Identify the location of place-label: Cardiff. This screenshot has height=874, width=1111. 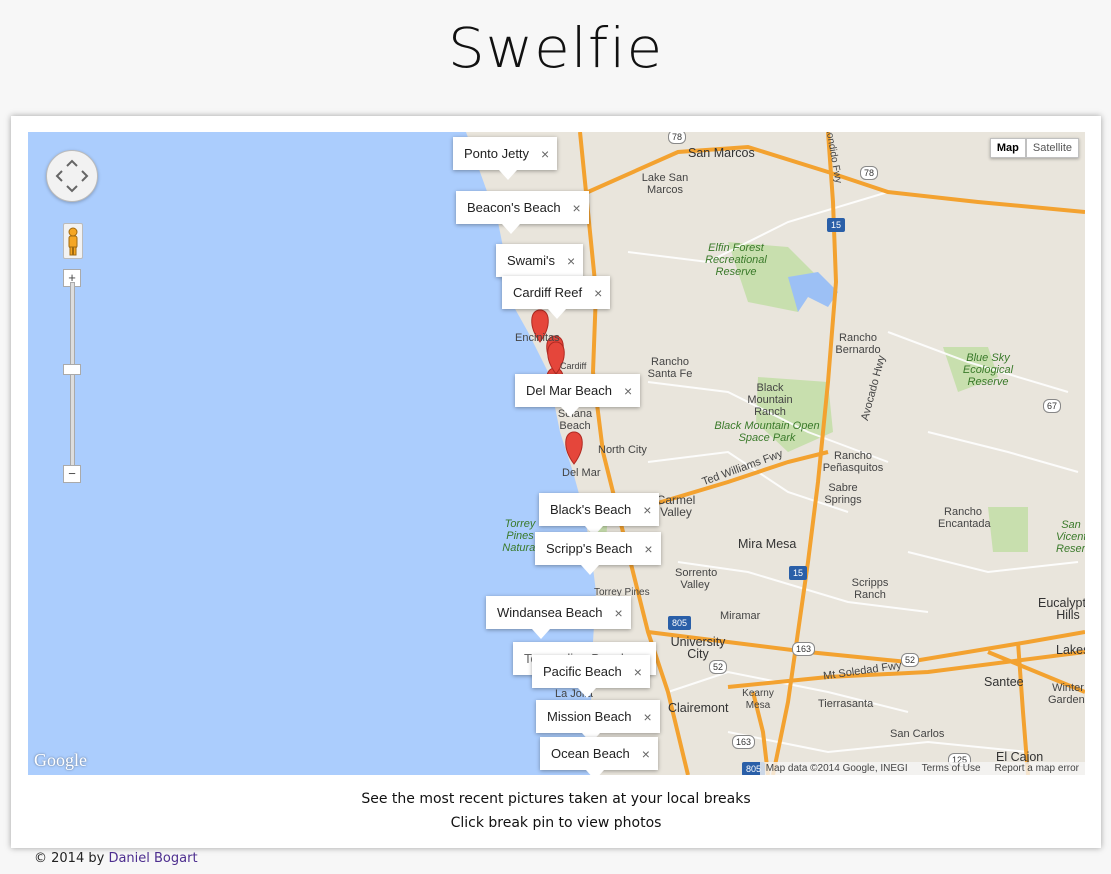
(573, 366).